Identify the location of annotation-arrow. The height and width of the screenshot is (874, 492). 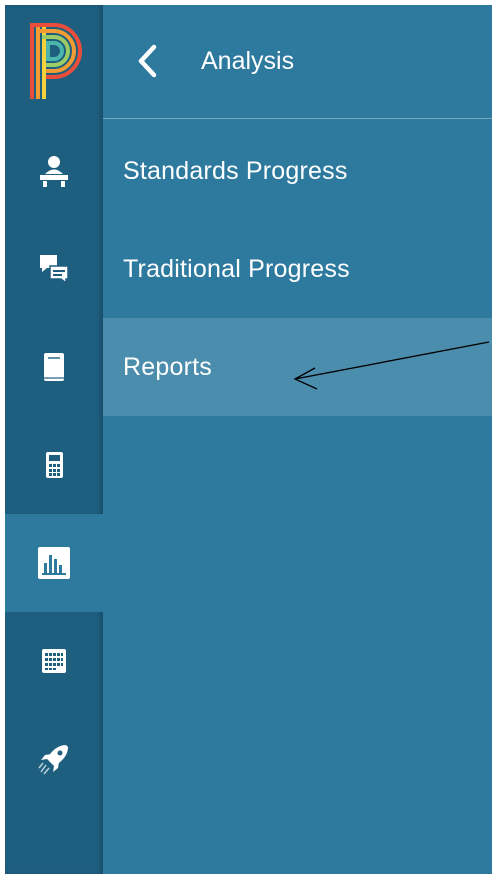
(391, 365).